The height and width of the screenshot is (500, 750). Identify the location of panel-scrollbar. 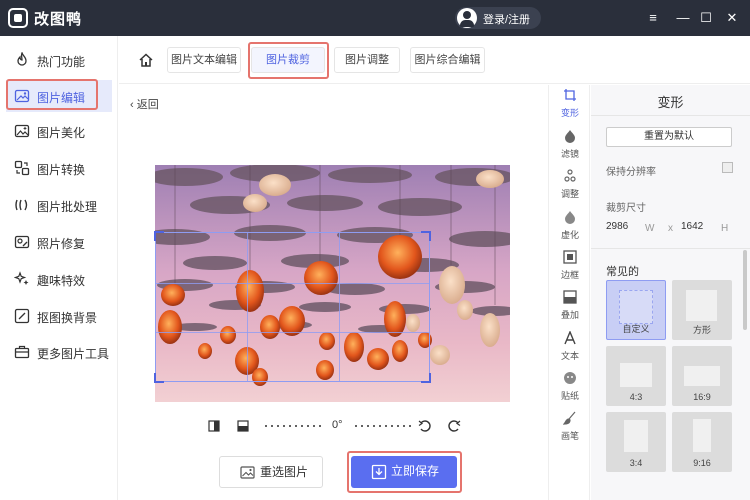
(745, 290).